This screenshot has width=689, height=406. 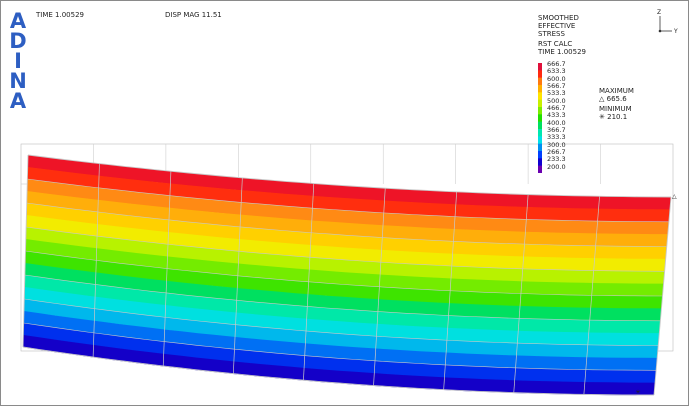 What do you see at coordinates (18, 41) in the screenshot?
I see `logo-letter: D` at bounding box center [18, 41].